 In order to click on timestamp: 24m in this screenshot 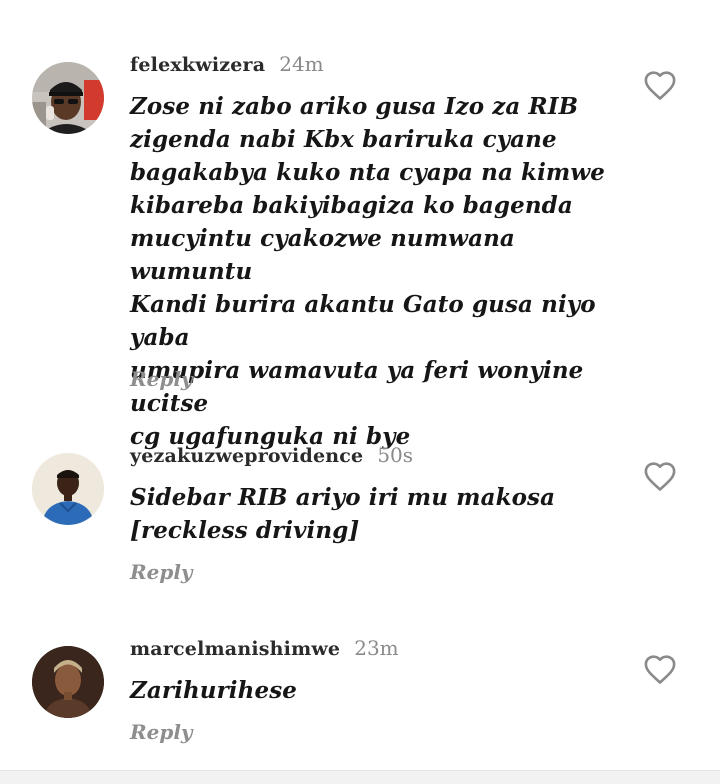, I will do `click(301, 64)`.